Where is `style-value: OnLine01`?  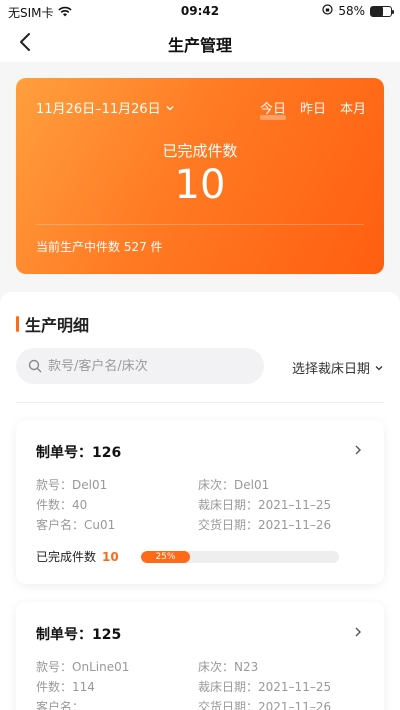
style-value: OnLine01 is located at coordinates (101, 667).